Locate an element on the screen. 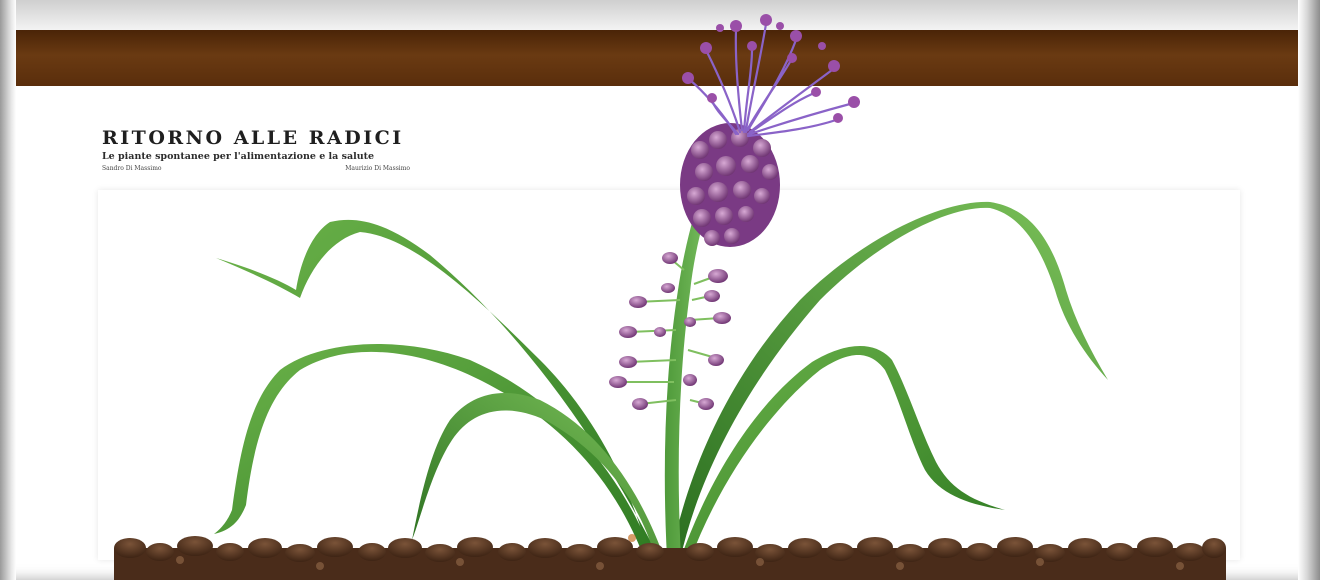  leaf-left-inner is located at coordinates (538, 476).